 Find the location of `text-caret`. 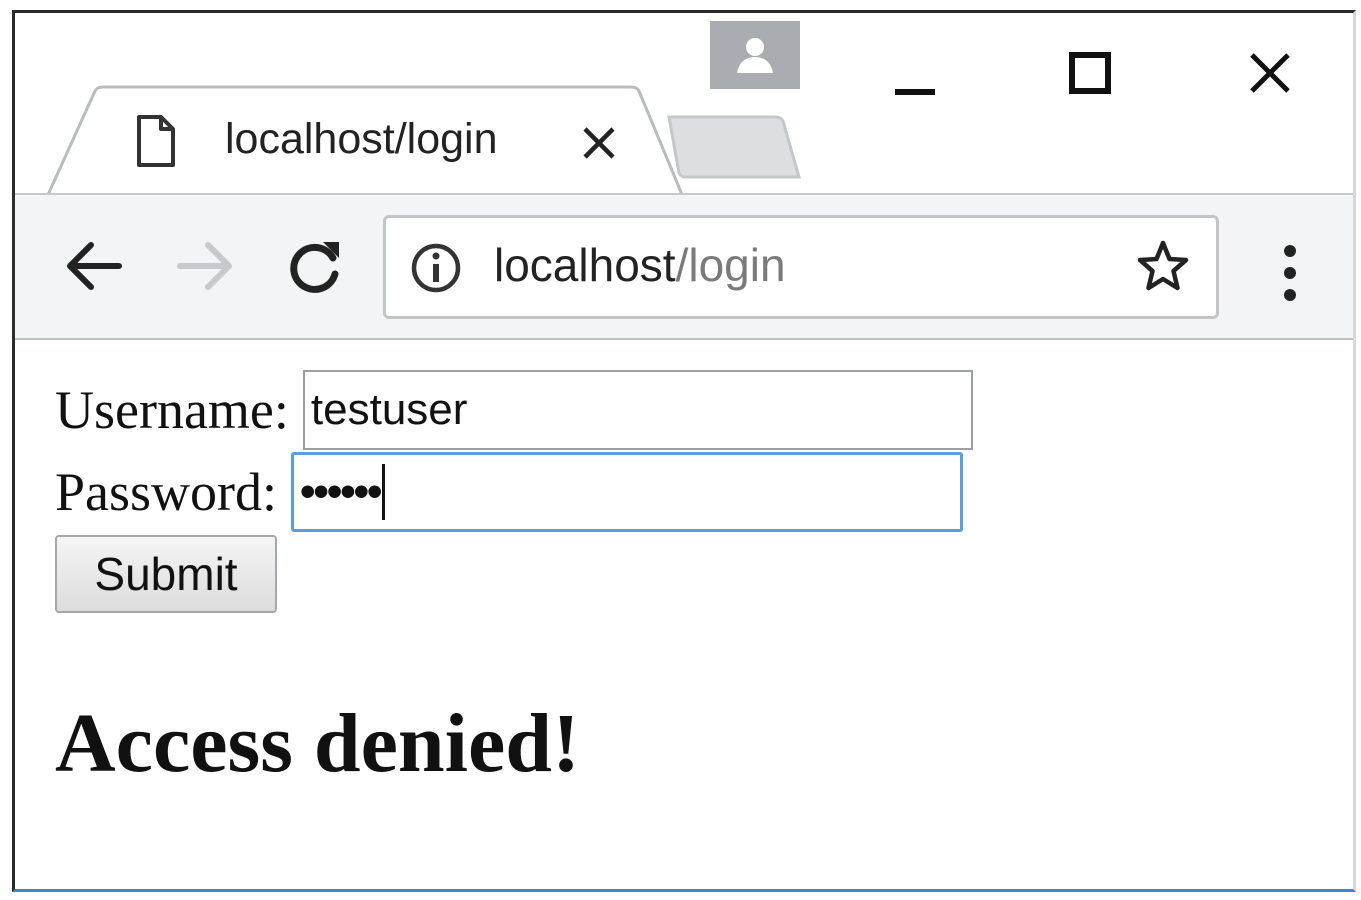

text-caret is located at coordinates (384, 492).